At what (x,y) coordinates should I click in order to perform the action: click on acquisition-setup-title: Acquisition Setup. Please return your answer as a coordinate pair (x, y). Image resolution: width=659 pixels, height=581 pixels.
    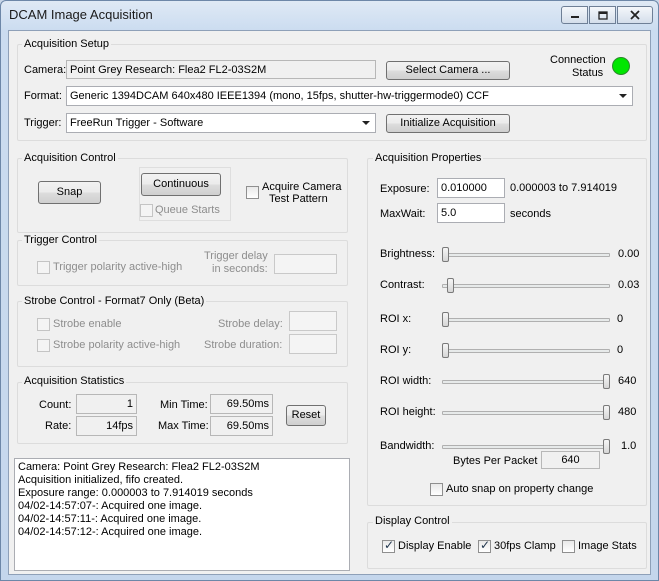
    Looking at the image, I should click on (66, 44).